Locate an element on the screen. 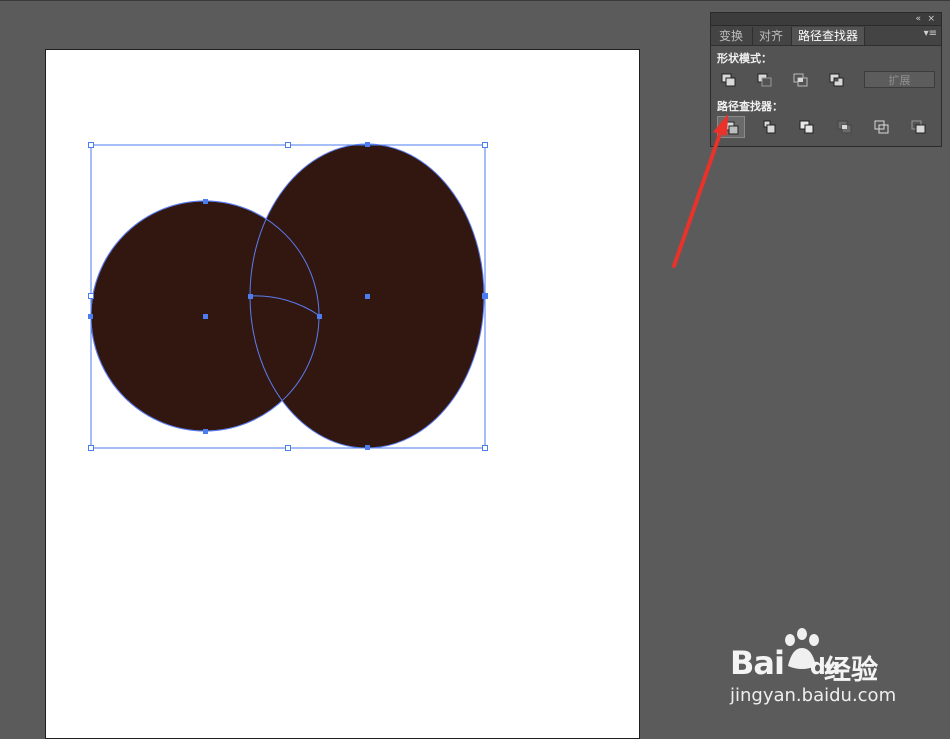  baidu-logo: Bai du is located at coordinates (785, 663).